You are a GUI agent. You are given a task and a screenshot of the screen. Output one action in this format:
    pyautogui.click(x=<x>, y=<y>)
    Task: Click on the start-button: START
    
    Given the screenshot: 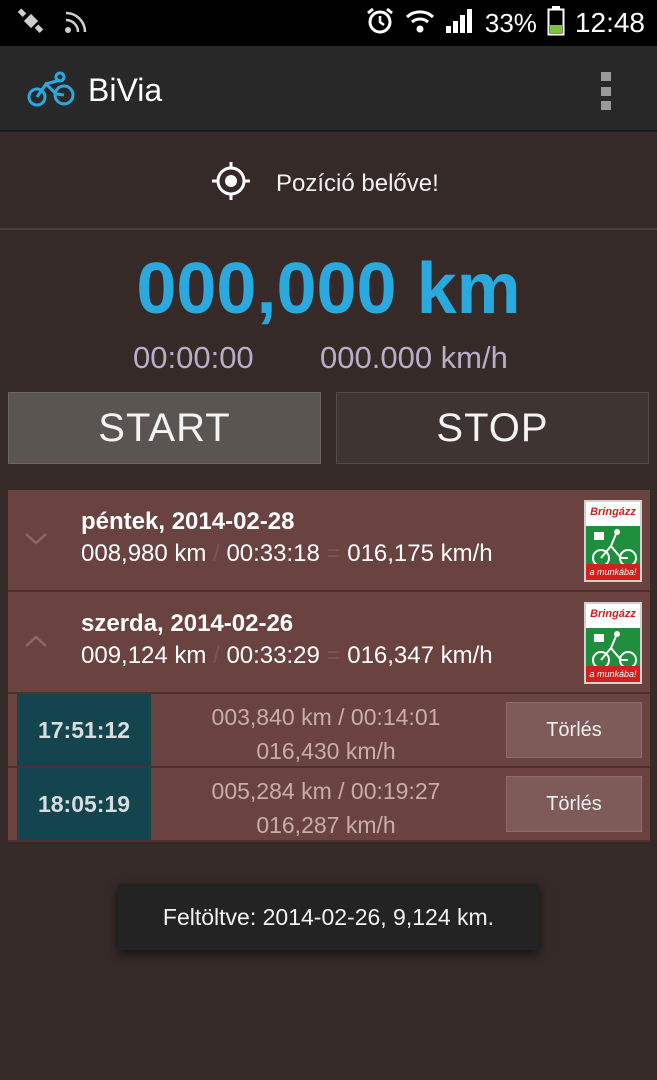 What is the action you would take?
    pyautogui.click(x=164, y=428)
    